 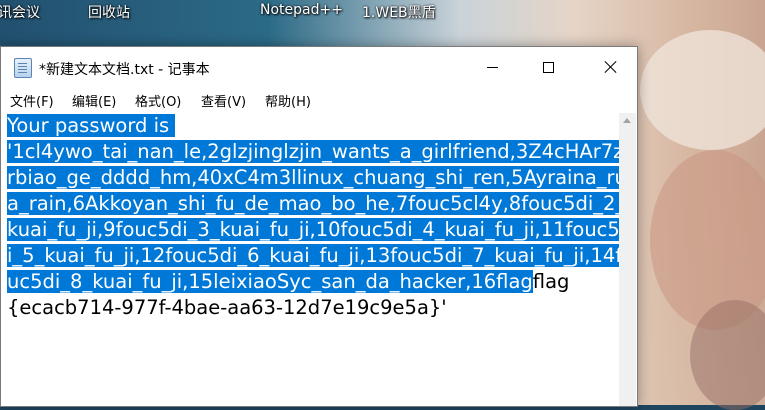 I want to click on desktop-icon-meeting: 讯会议, so click(x=20, y=12).